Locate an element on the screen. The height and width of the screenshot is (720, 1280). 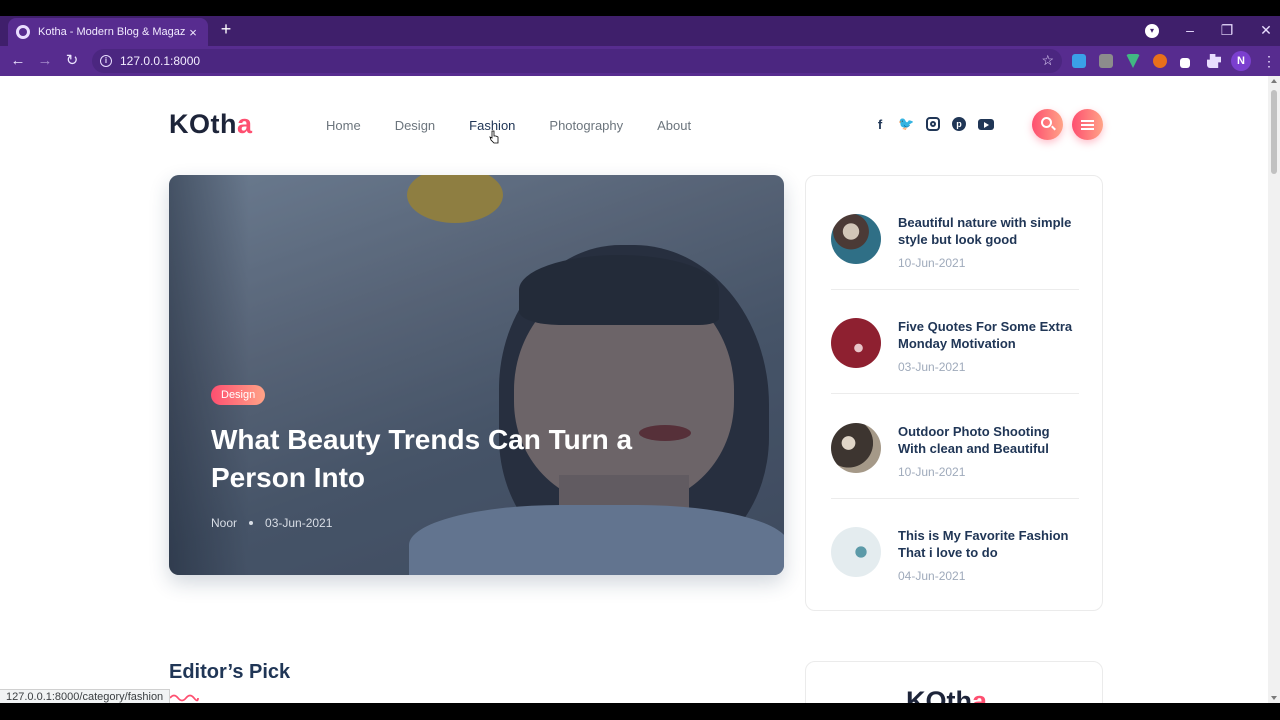
screen-bottom-bar is located at coordinates (640, 711).